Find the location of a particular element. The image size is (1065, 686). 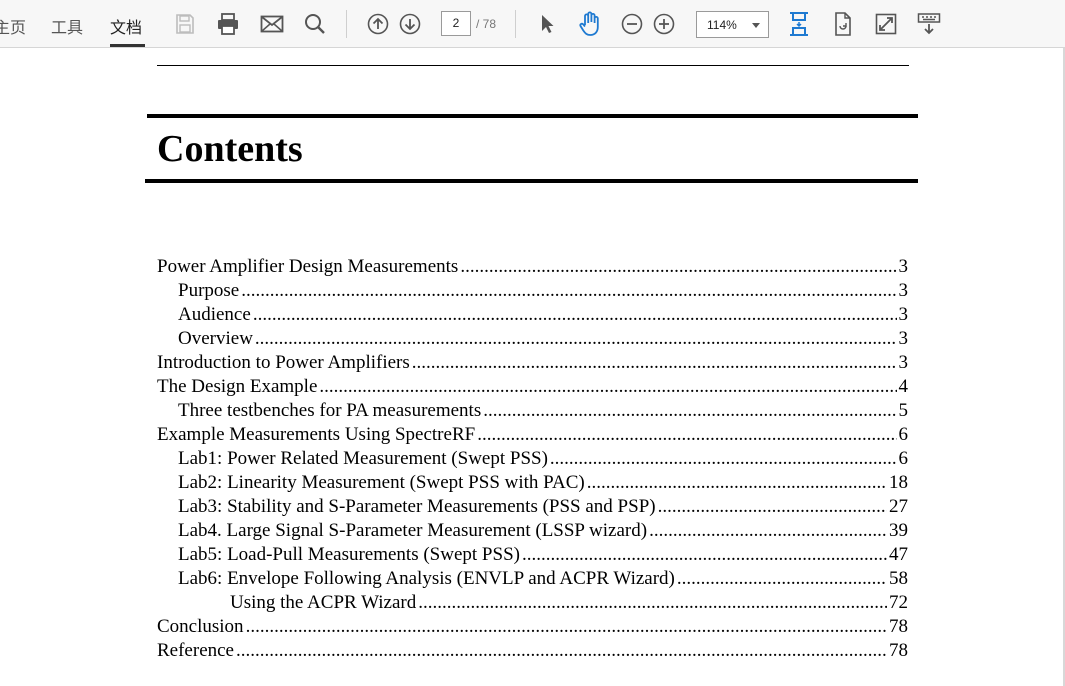

toc-entry: Reference 78 is located at coordinates (532, 651).